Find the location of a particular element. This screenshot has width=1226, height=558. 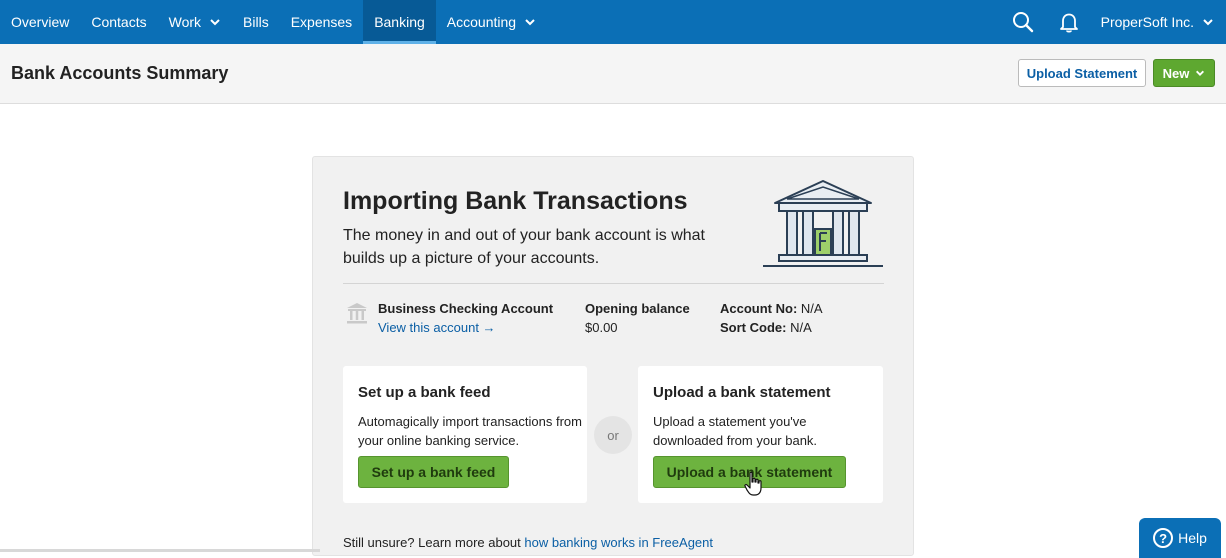

bank-statement-title: Upload a bank statement is located at coordinates (742, 392).